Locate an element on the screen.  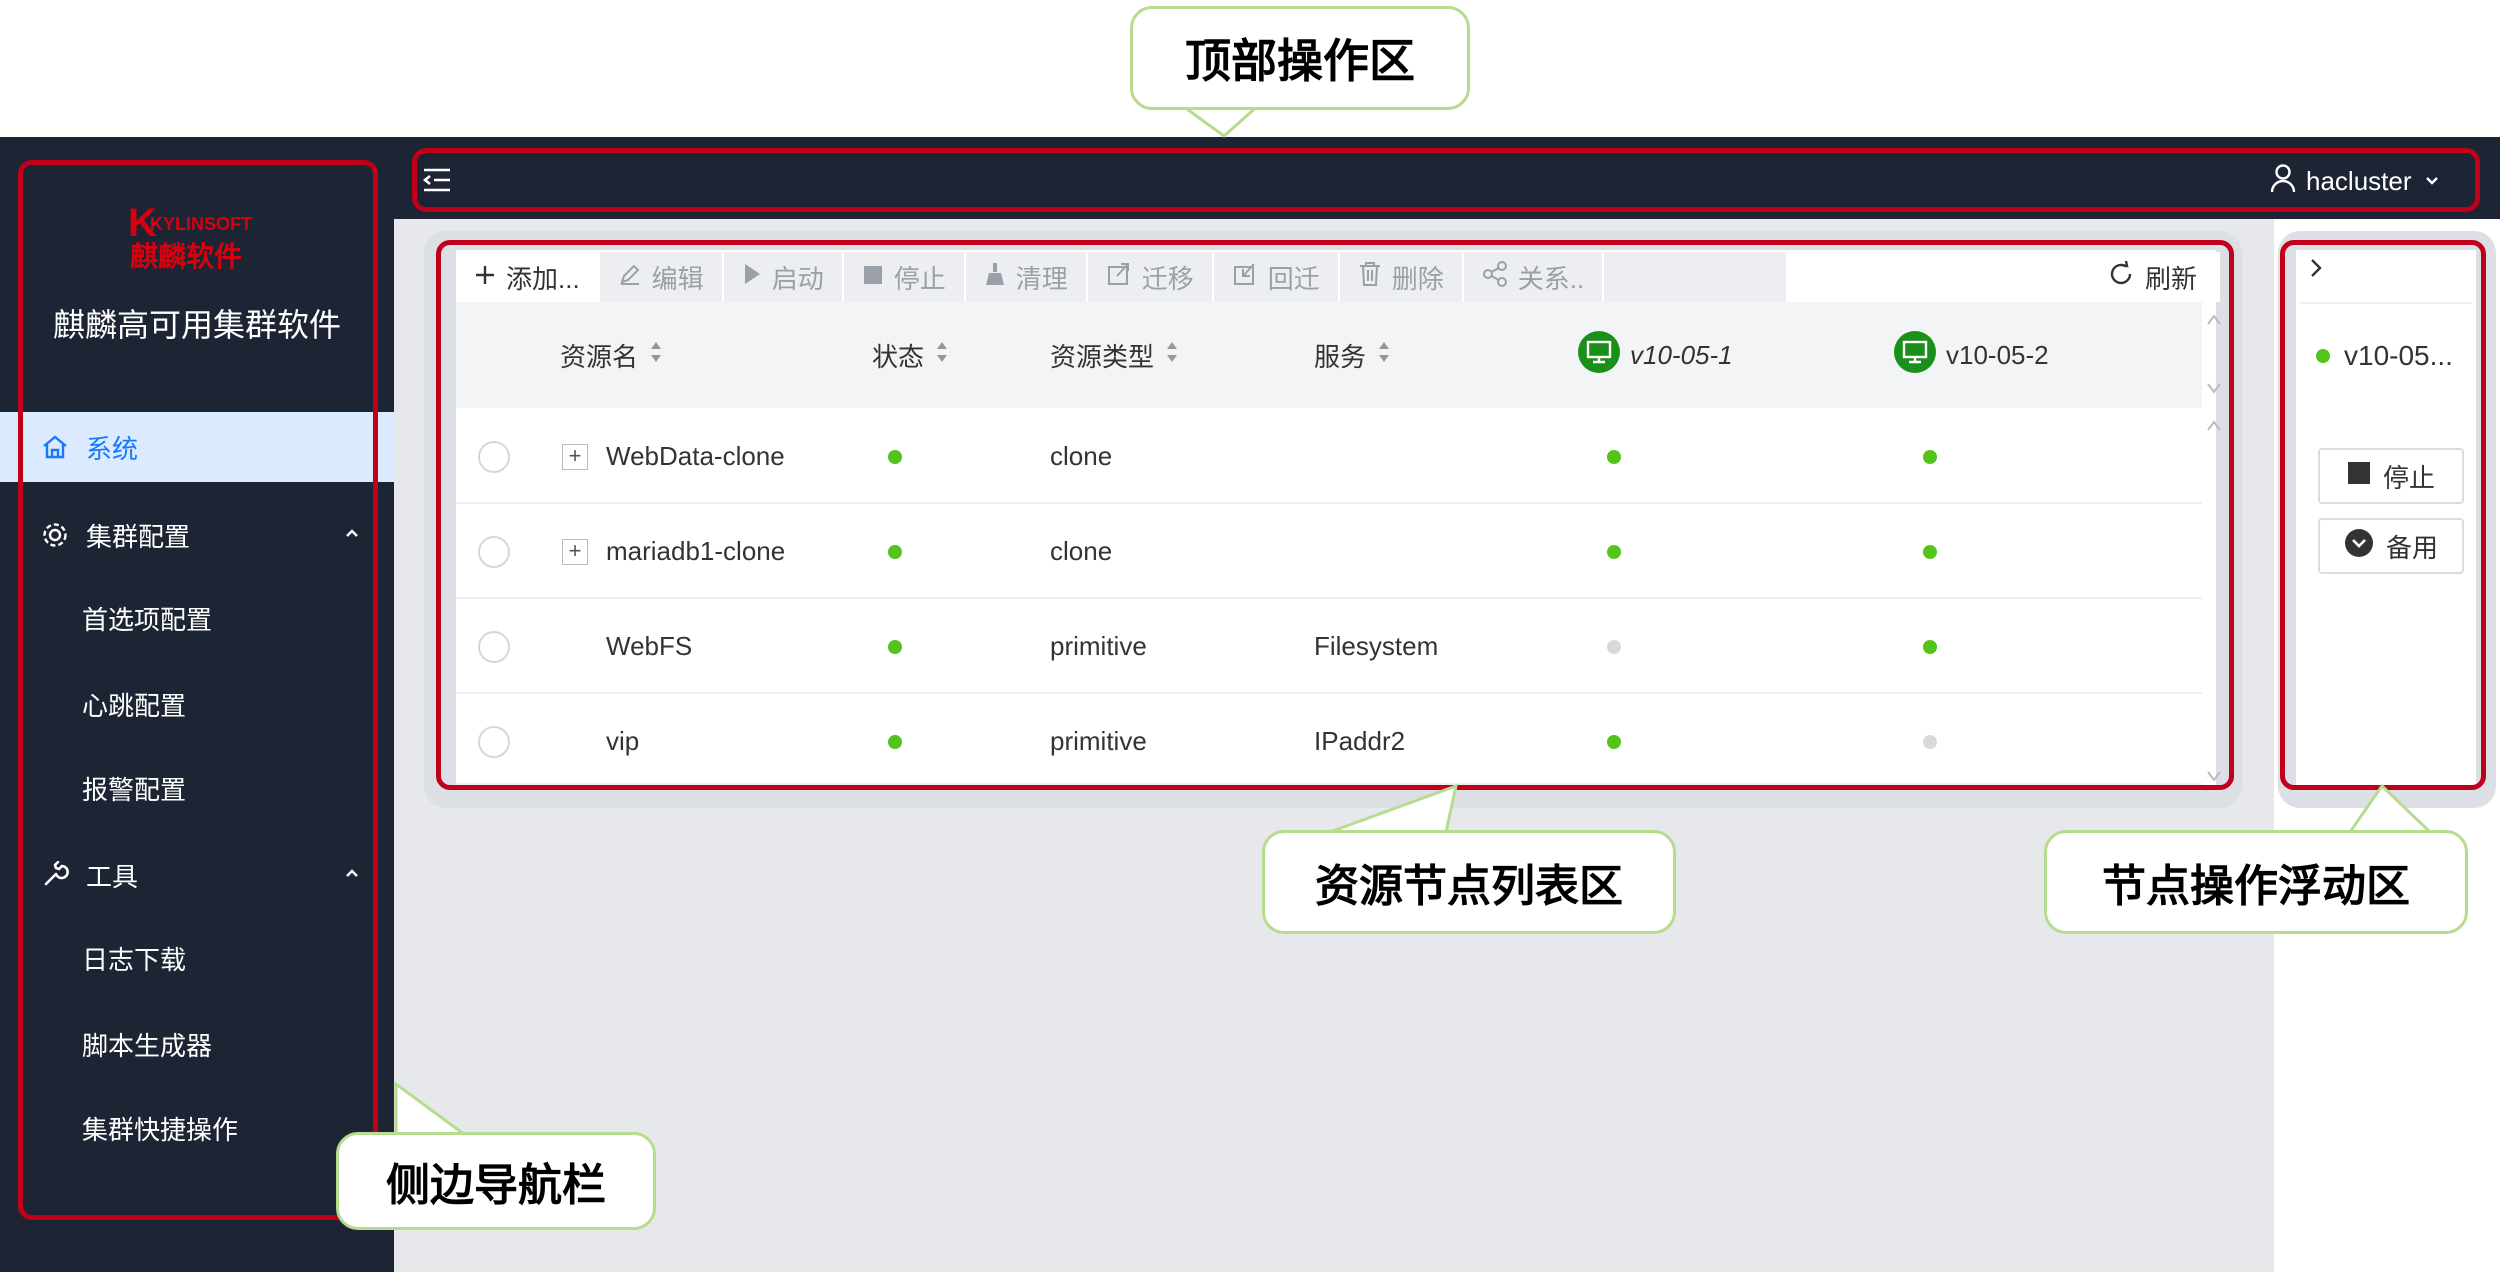
callout-side-nav: 侧边导航栏 is located at coordinates (496, 1181).